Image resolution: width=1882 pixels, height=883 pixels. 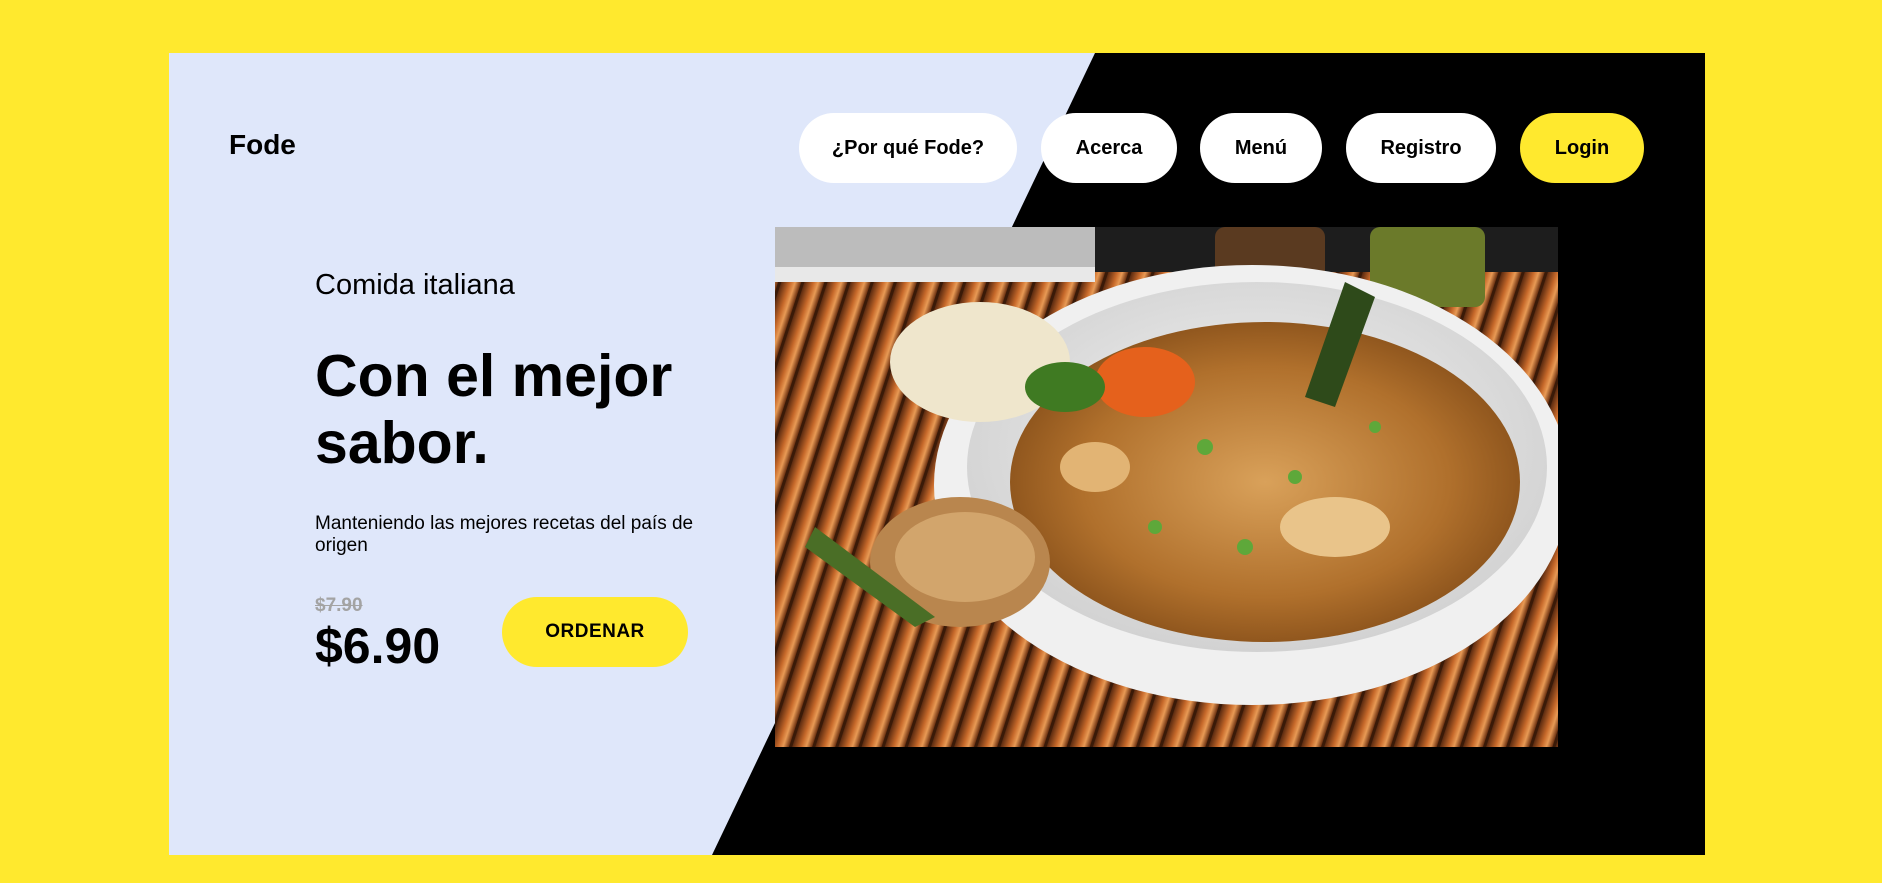 I want to click on current-price: $6.90, so click(x=378, y=646).